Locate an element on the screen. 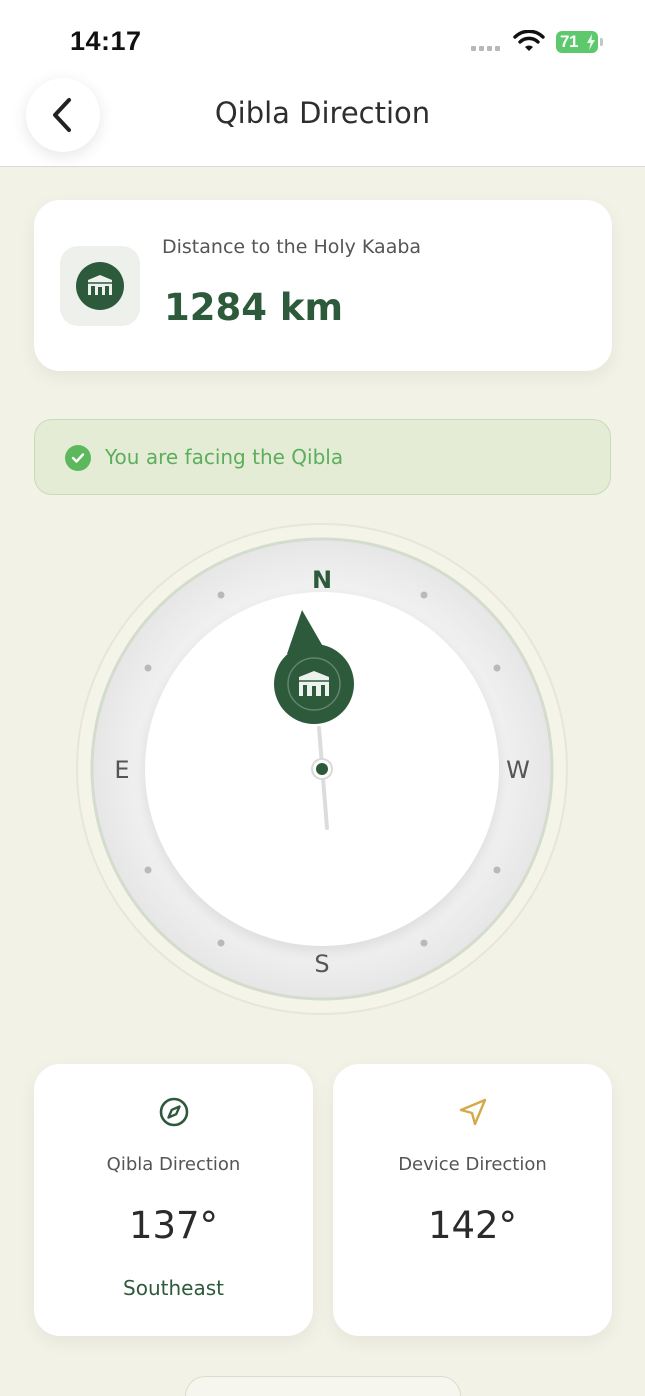  qibla-direction-cardinal: Southeast is located at coordinates (173, 1288).